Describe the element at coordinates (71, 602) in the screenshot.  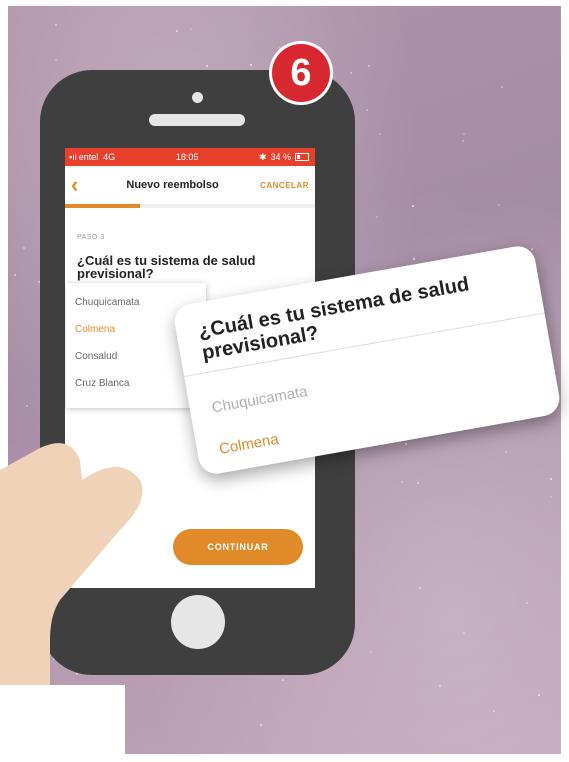
I see `hand-illustration` at that location.